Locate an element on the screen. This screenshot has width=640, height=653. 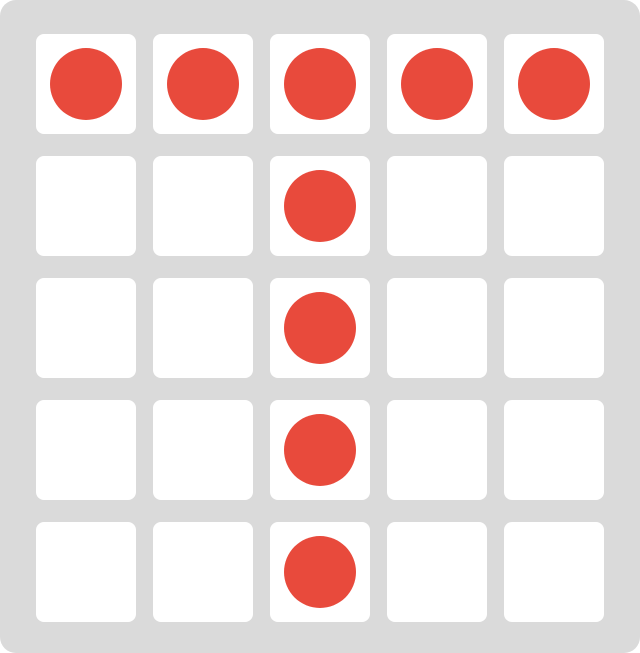
board-cell-r1-c1 is located at coordinates (86, 84).